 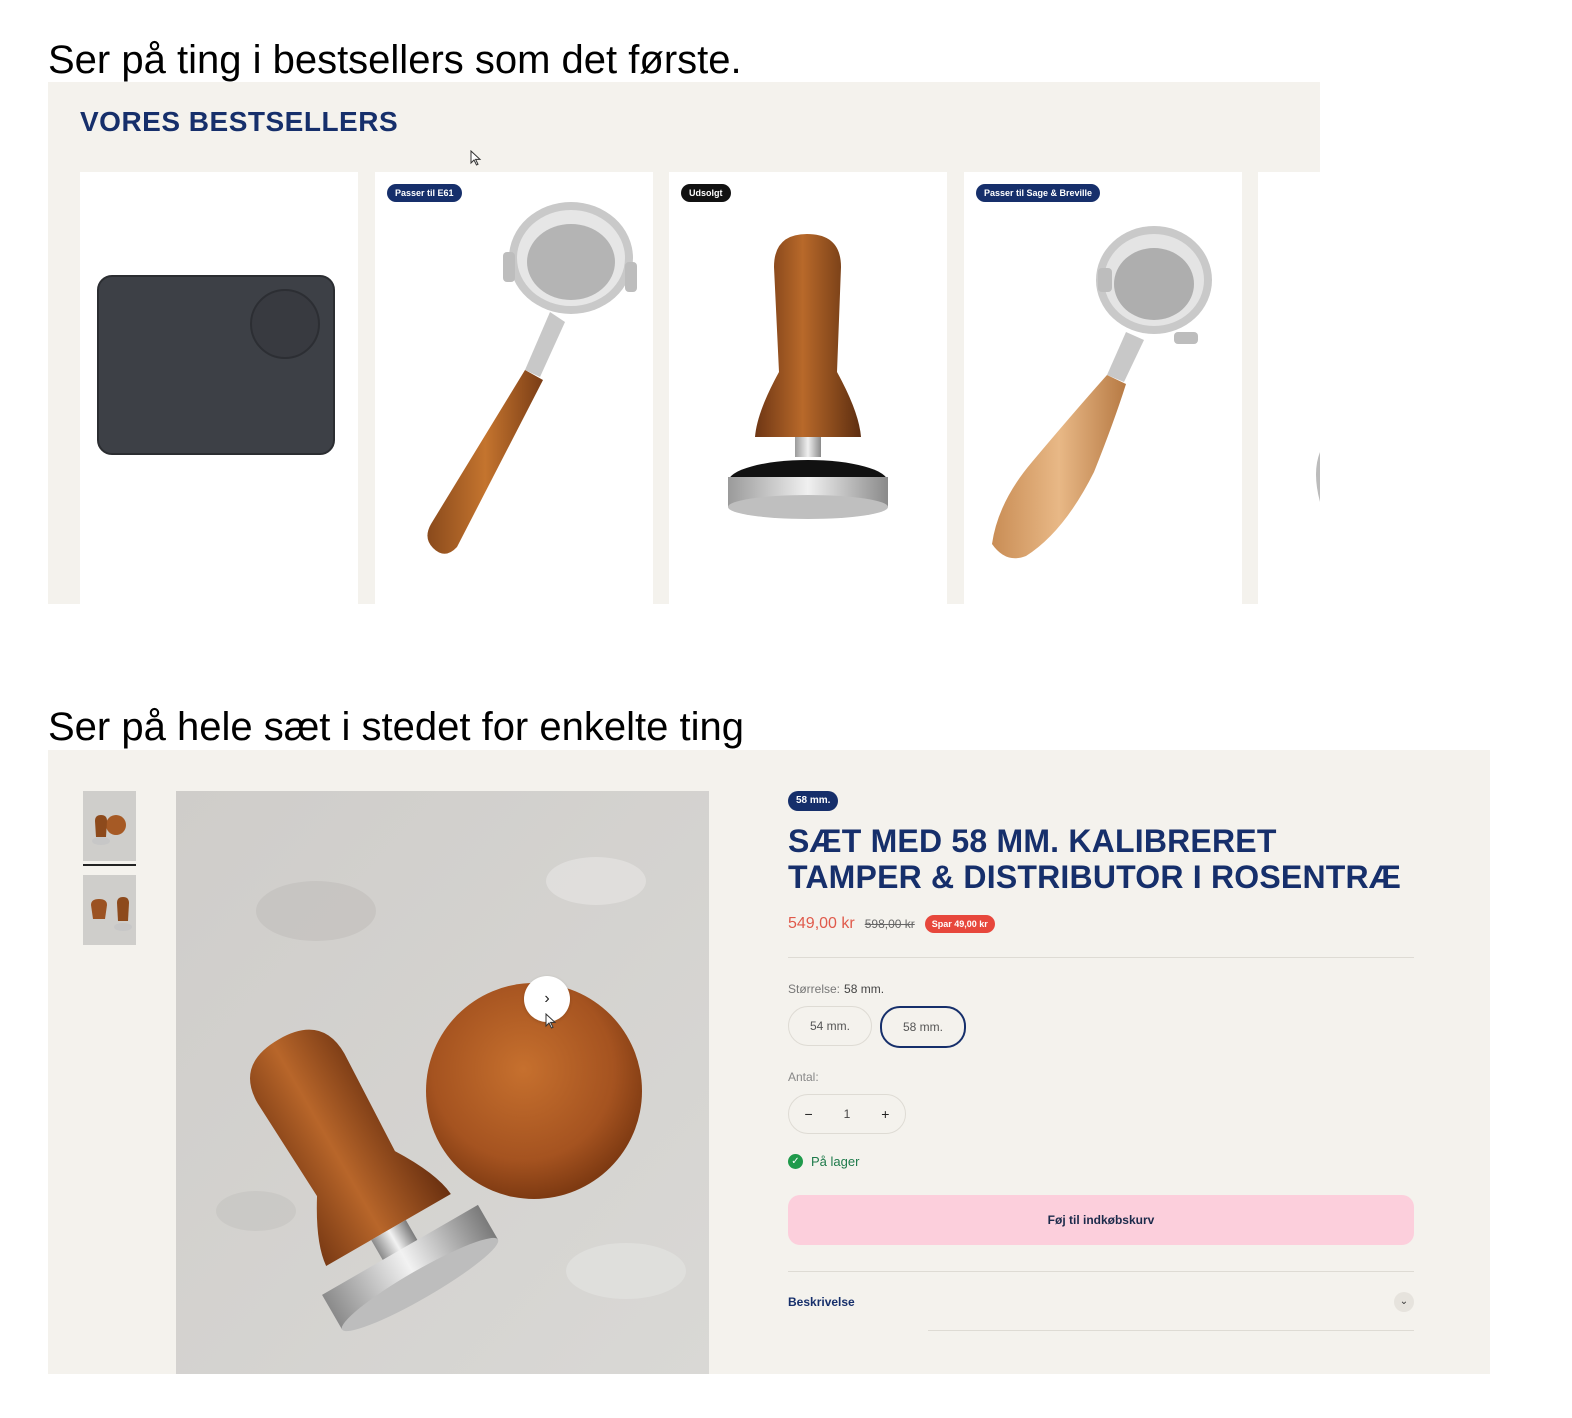 What do you see at coordinates (1102, 392) in the screenshot?
I see `portafilter-beech-image` at bounding box center [1102, 392].